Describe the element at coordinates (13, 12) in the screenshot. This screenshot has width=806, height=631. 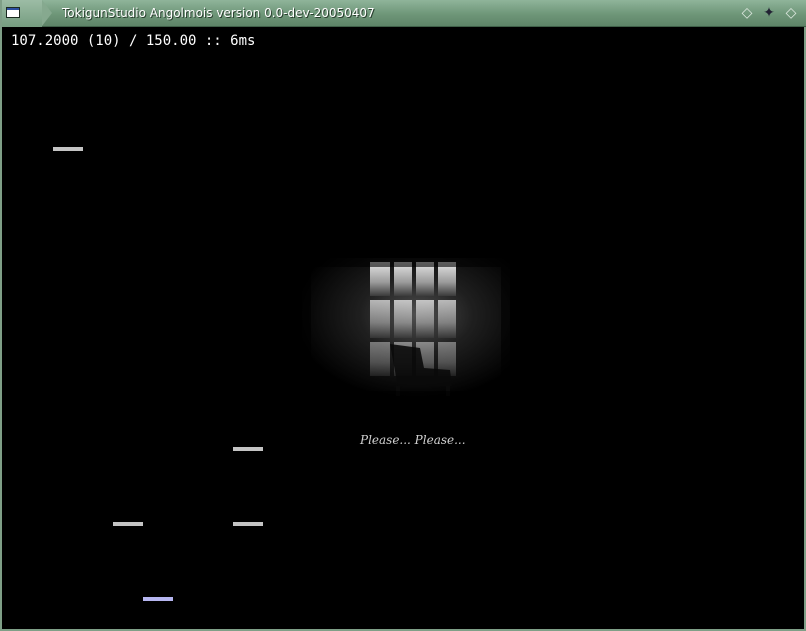
I see `app-window-icon` at that location.